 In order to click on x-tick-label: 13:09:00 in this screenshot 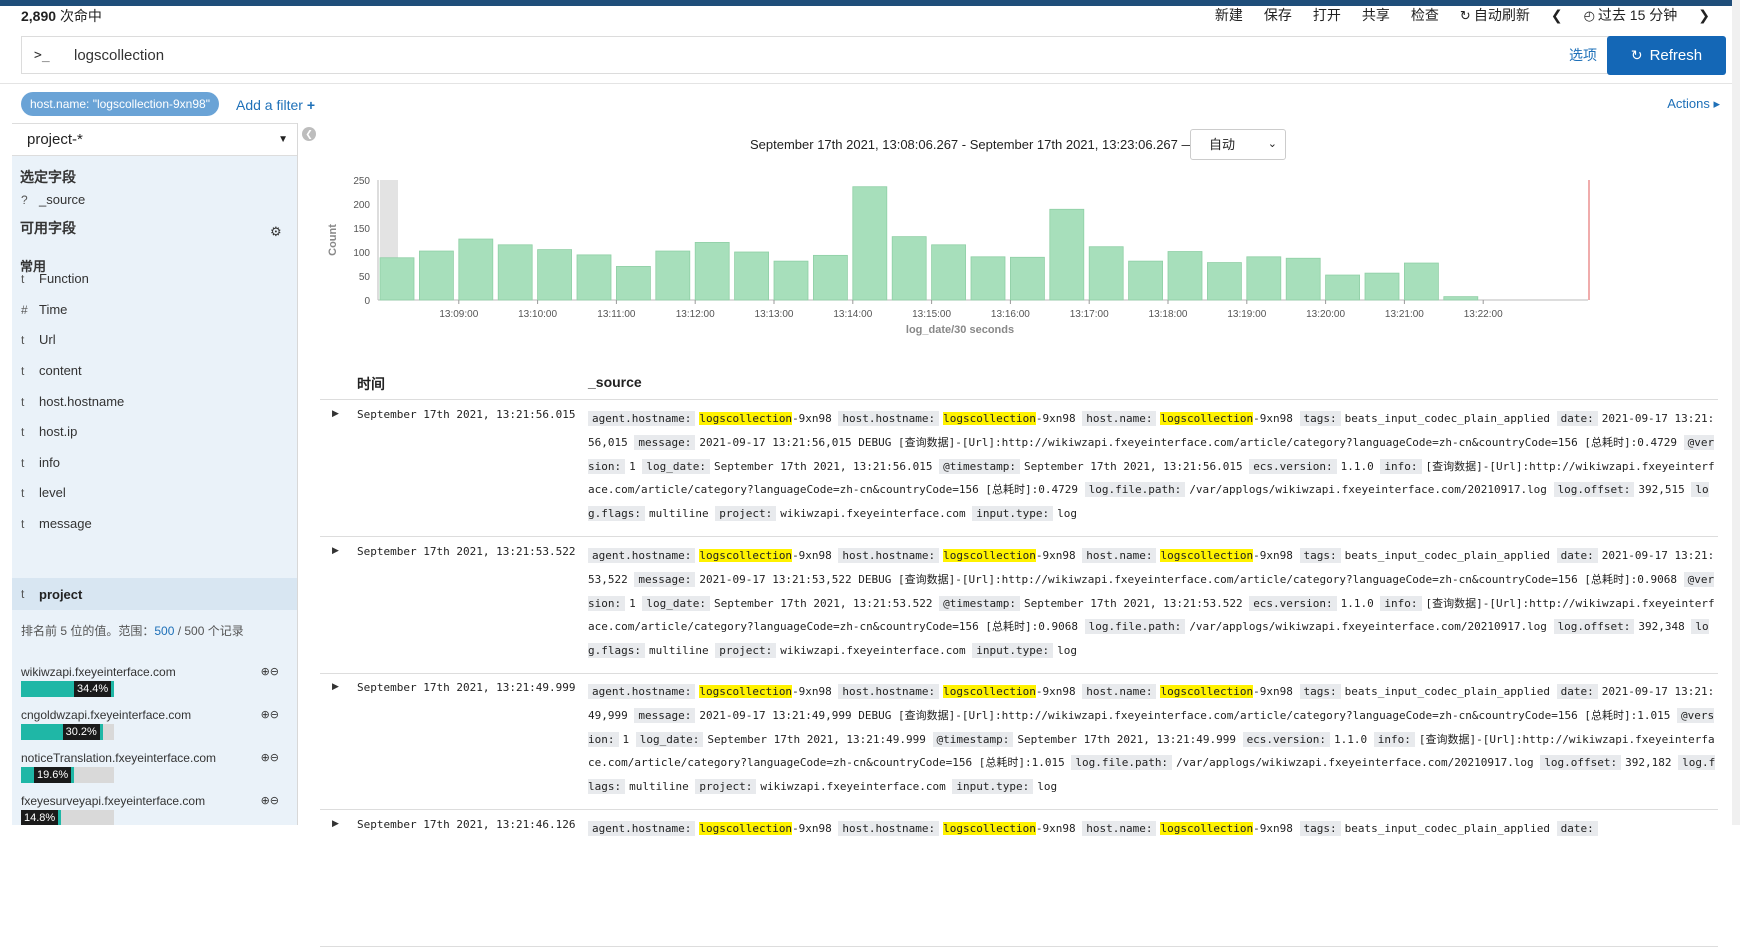, I will do `click(458, 314)`.